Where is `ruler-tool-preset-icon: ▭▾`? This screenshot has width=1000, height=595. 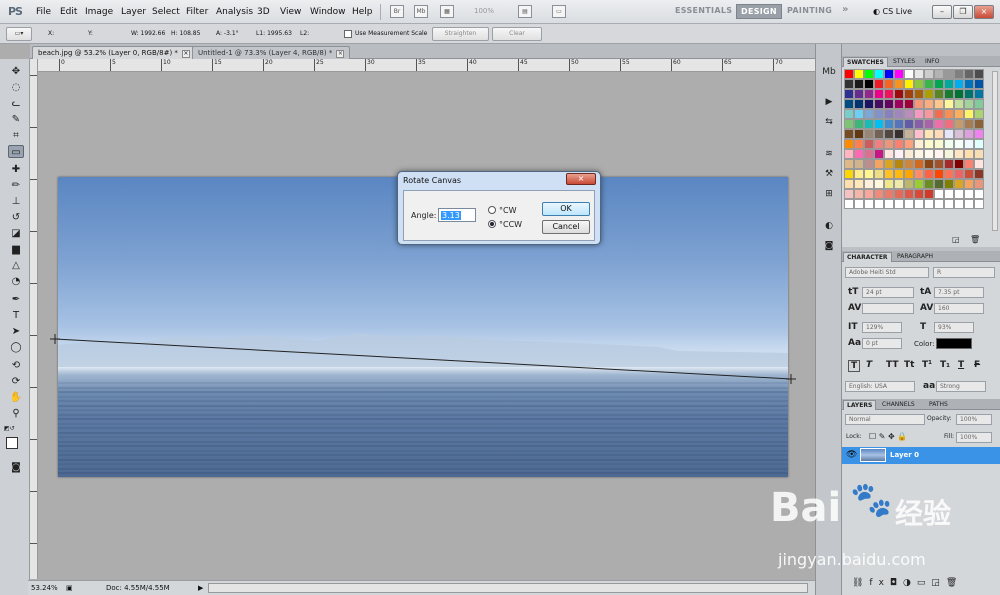 ruler-tool-preset-icon: ▭▾ is located at coordinates (19, 34).